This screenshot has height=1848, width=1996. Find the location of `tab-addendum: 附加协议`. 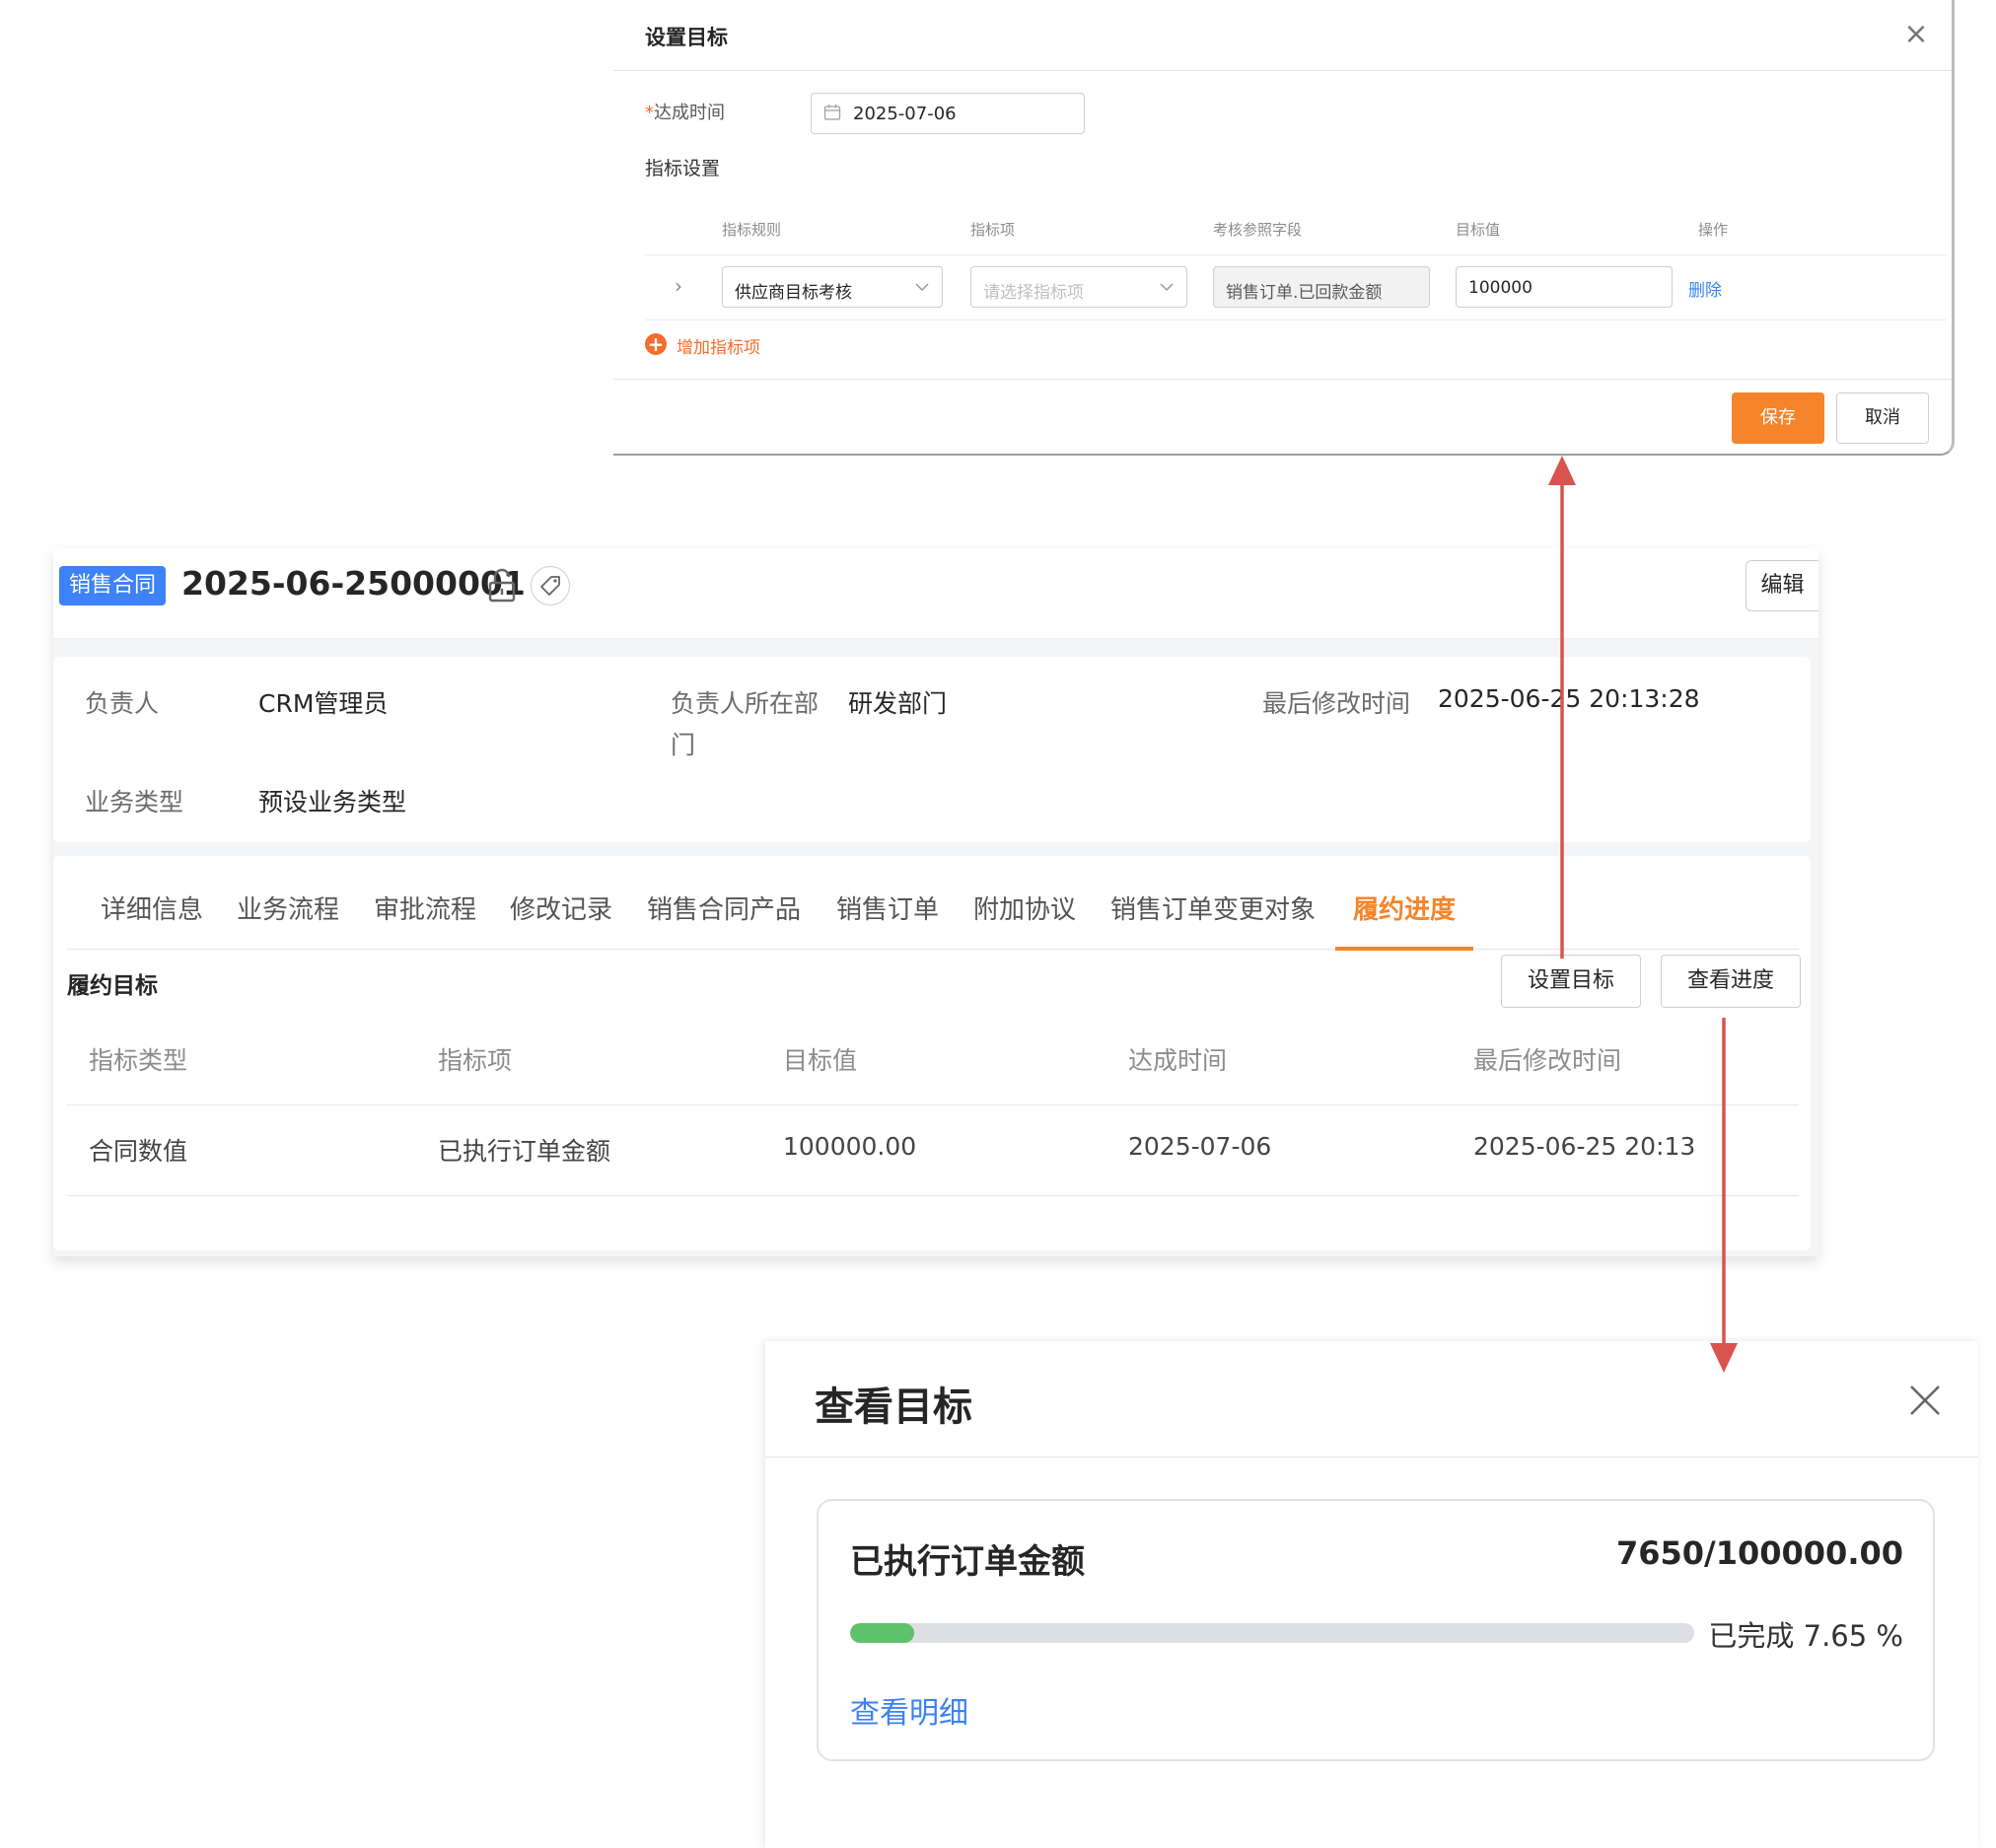

tab-addendum: 附加协议 is located at coordinates (1024, 907).